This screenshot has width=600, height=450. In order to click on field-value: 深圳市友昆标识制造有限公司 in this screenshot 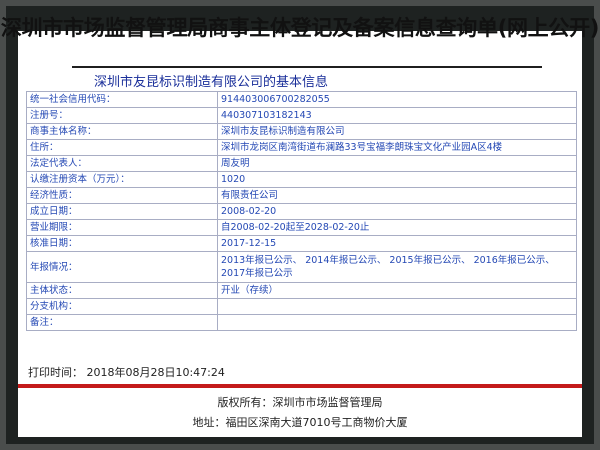, I will do `click(397, 131)`.